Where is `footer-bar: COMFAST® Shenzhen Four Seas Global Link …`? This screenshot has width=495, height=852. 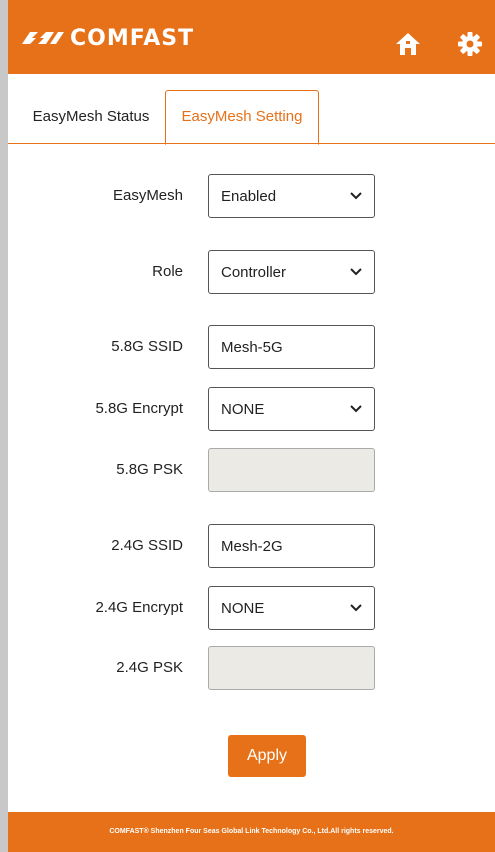
footer-bar: COMFAST® Shenzhen Four Seas Global Link … is located at coordinates (251, 832).